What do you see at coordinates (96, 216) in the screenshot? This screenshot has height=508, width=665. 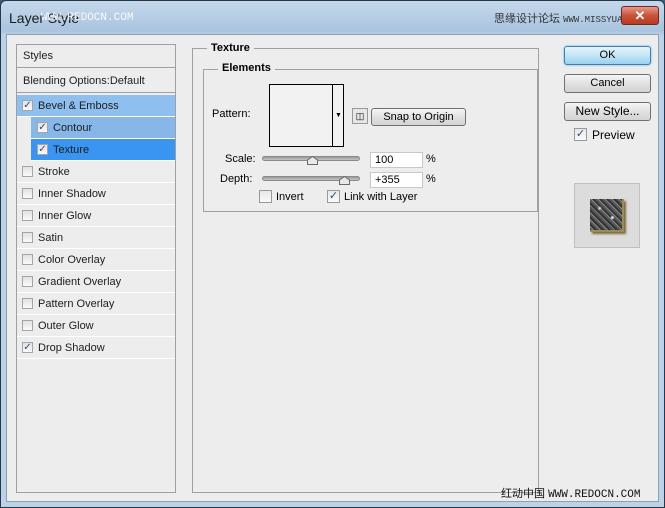 I see `style-item-inner-glow: Inner Glow` at bounding box center [96, 216].